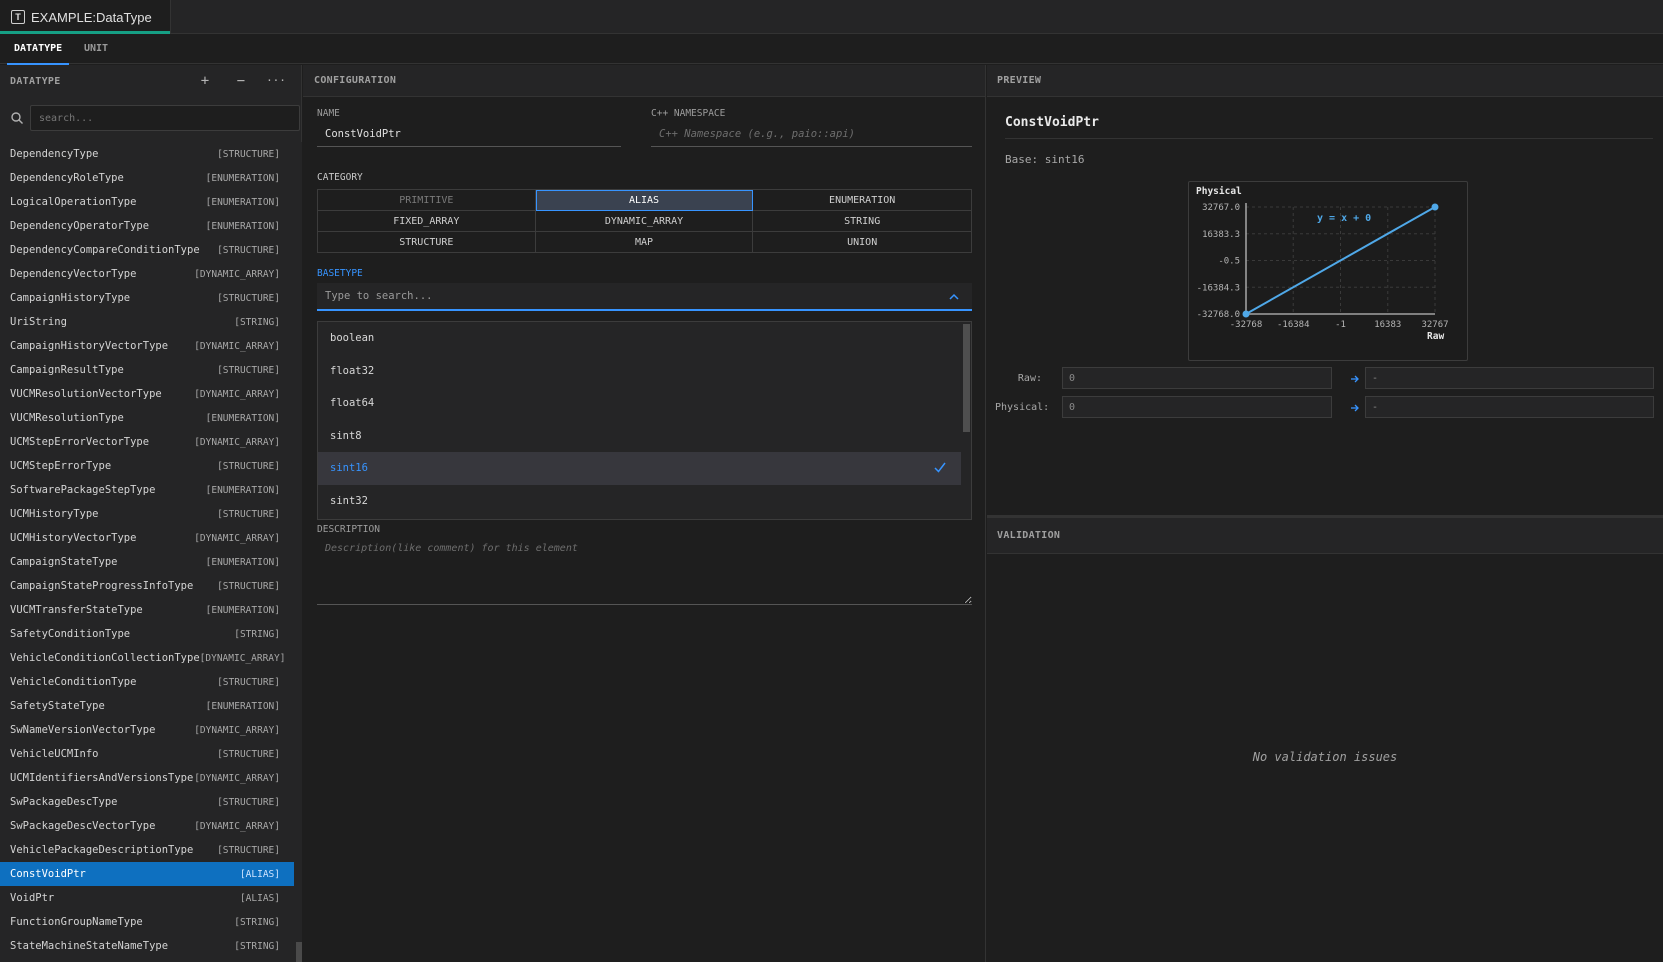 This screenshot has width=1663, height=962. What do you see at coordinates (147, 802) in the screenshot?
I see `datatype-list-item: SwPackageDescType [STRUCTURE]` at bounding box center [147, 802].